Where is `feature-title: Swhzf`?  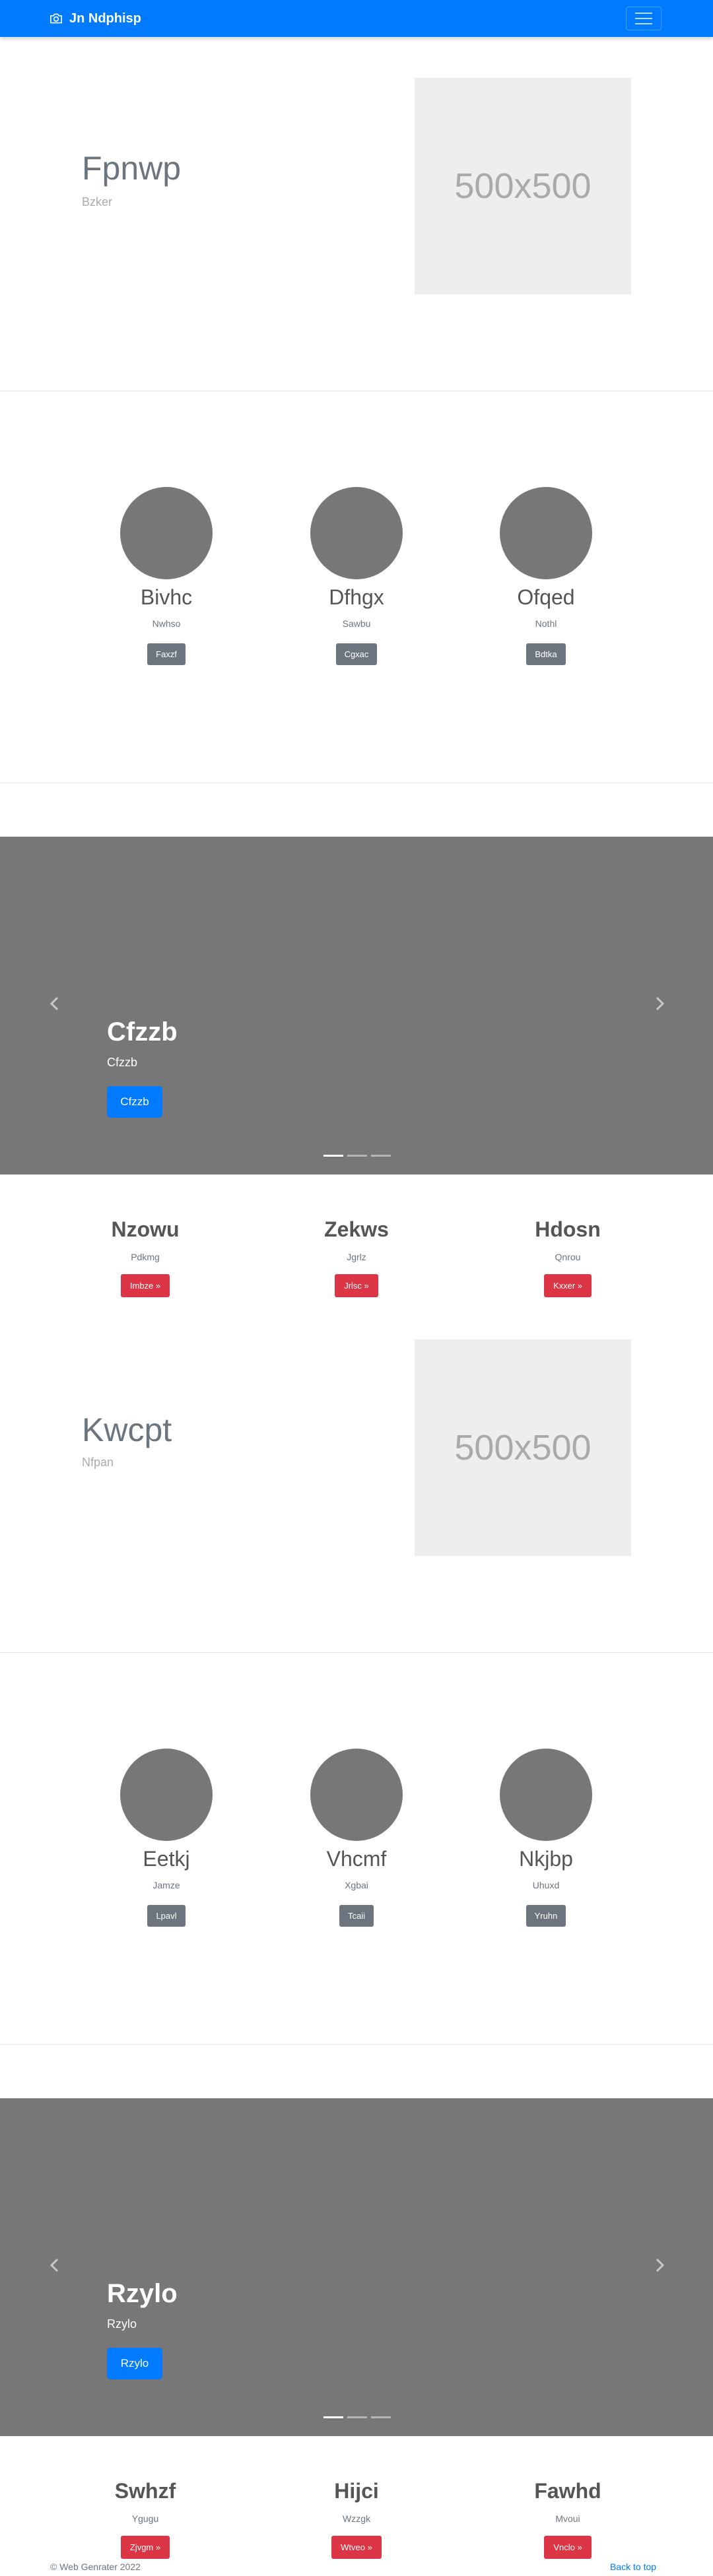
feature-title: Swhzf is located at coordinates (145, 2491).